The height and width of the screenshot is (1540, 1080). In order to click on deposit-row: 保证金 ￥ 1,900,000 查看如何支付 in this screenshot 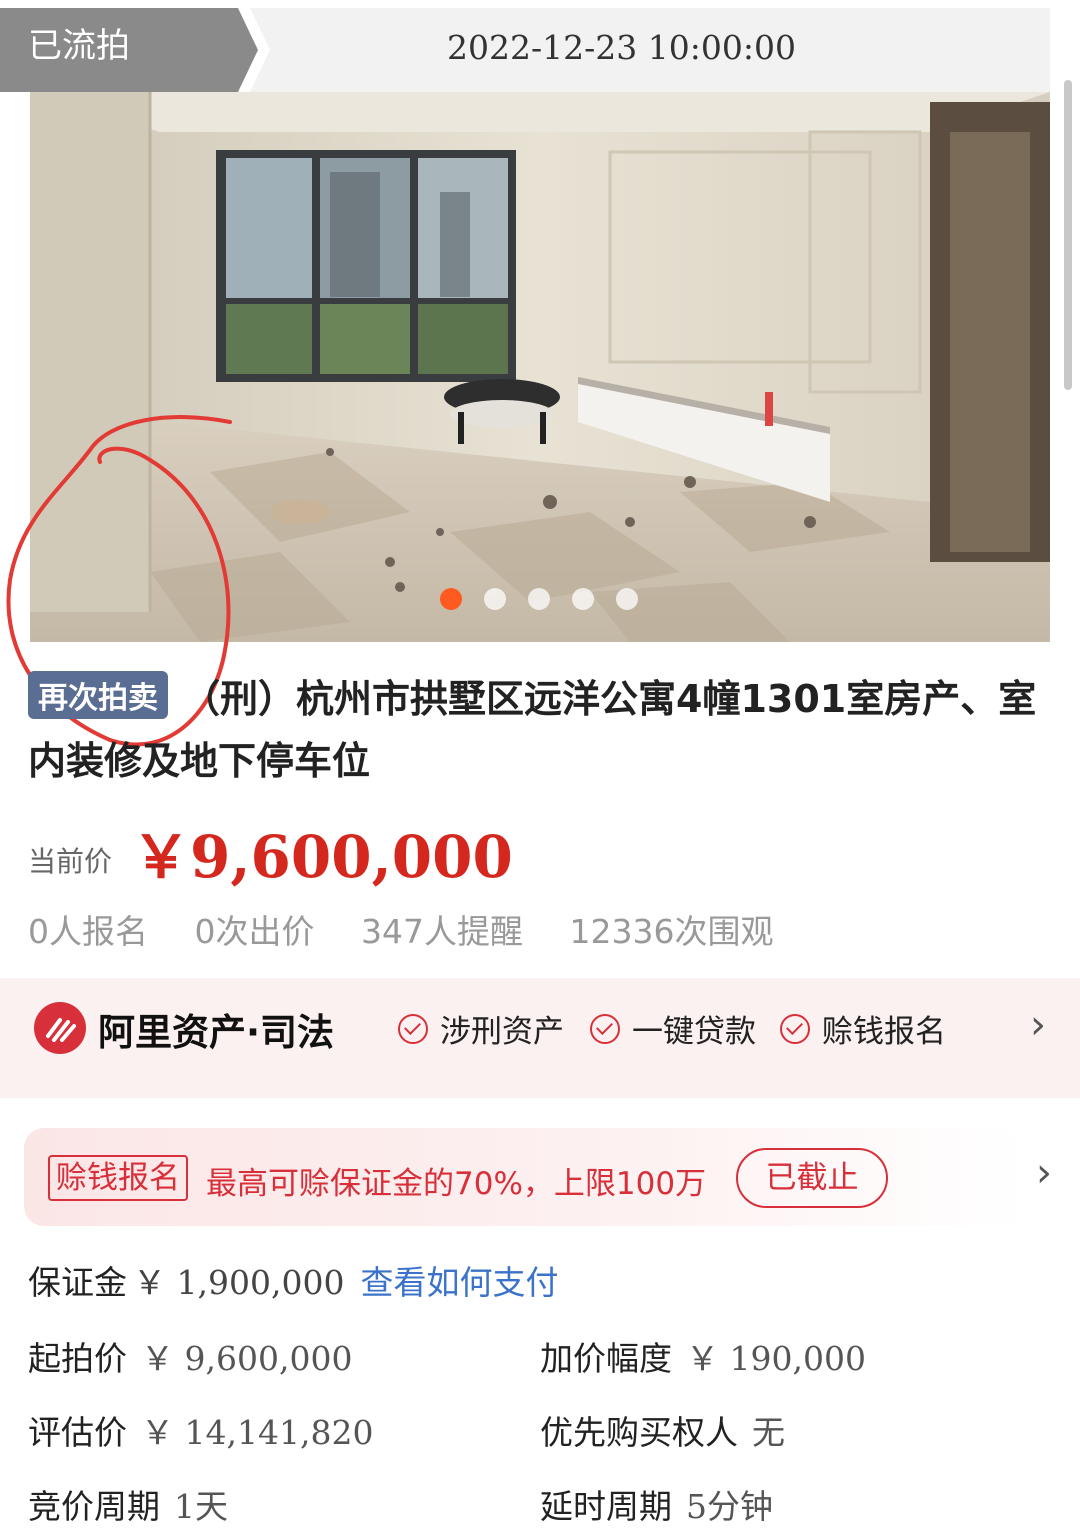, I will do `click(293, 1280)`.